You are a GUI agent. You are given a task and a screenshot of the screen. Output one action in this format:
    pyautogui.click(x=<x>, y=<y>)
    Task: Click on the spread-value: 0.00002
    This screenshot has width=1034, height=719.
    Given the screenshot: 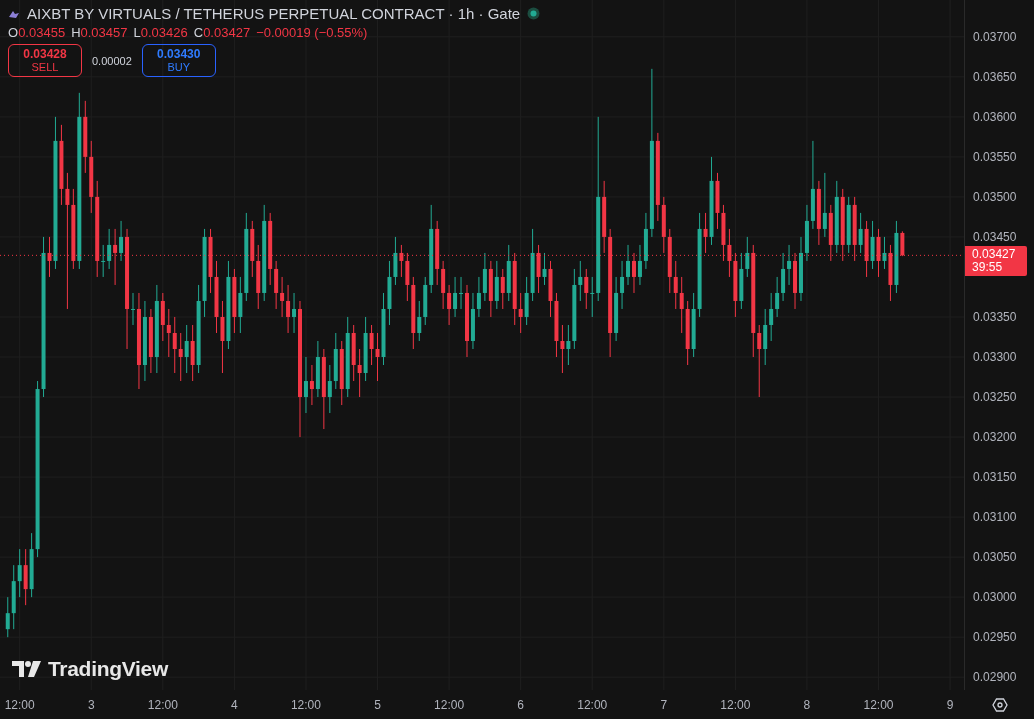 What is the action you would take?
    pyautogui.click(x=112, y=60)
    